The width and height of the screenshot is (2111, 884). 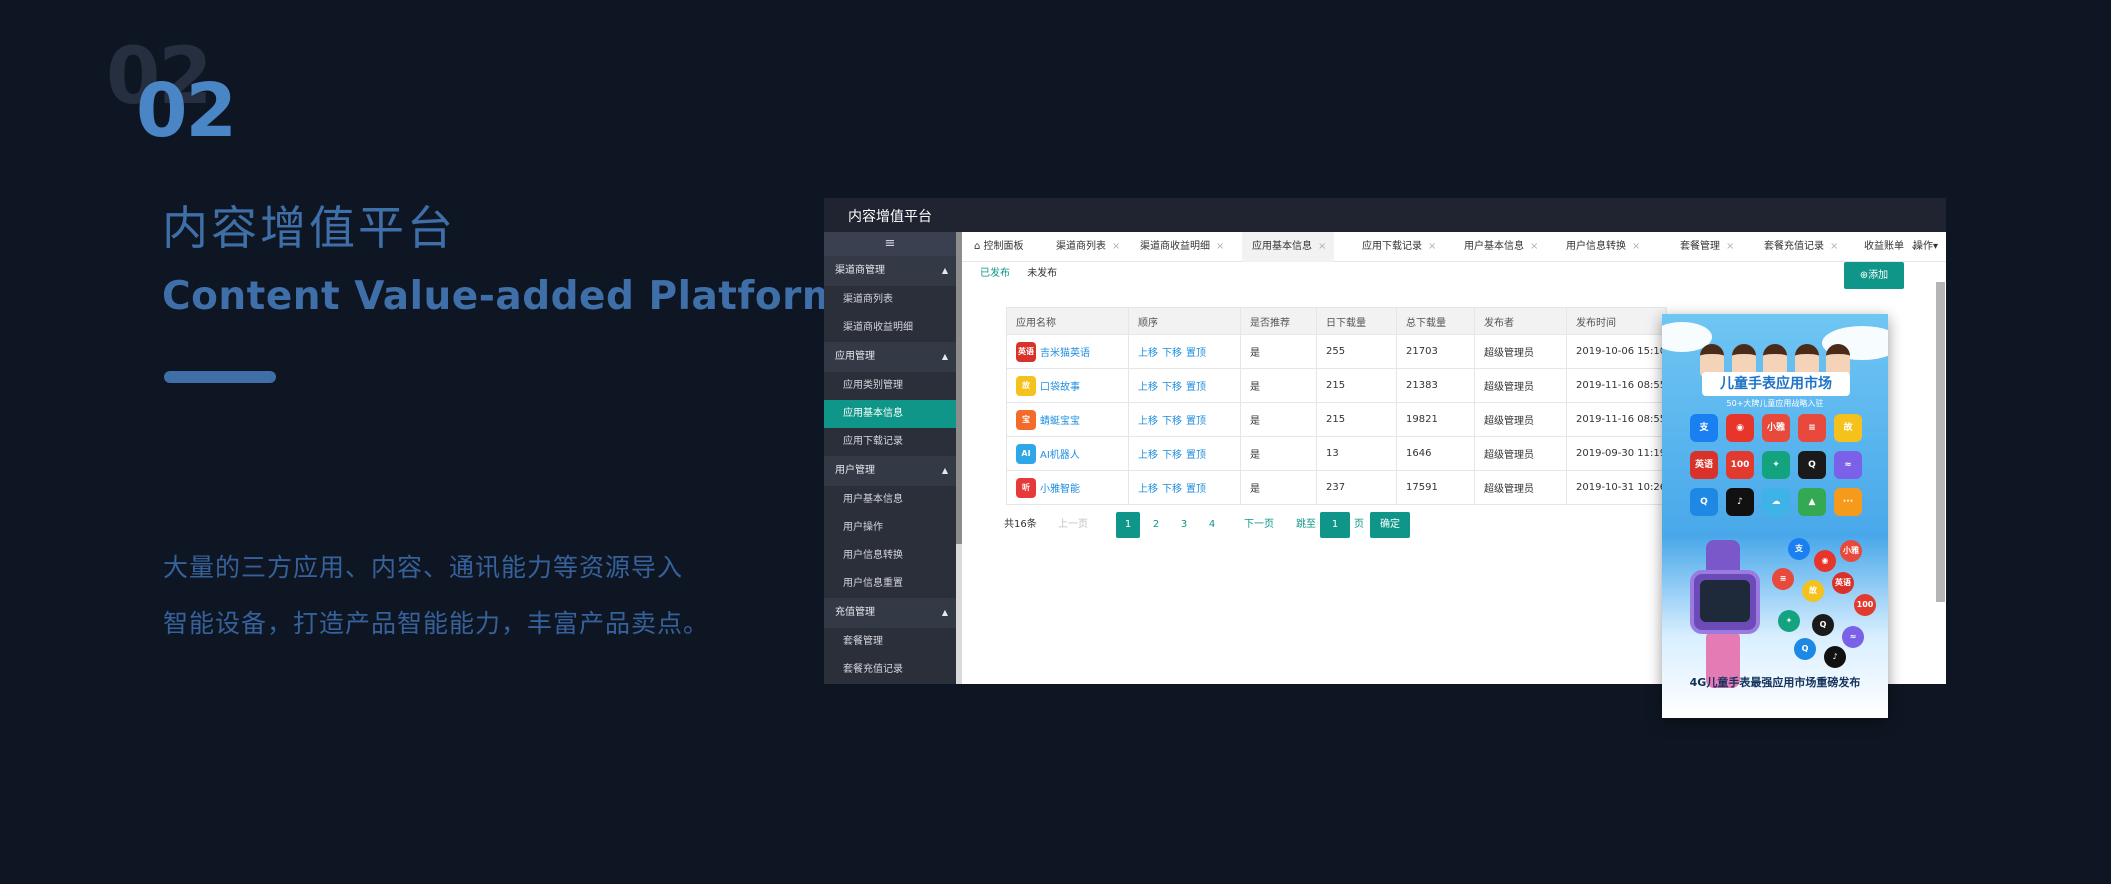 I want to click on app-name-cell: 英语 吉米猫英语, so click(x=1067, y=351).